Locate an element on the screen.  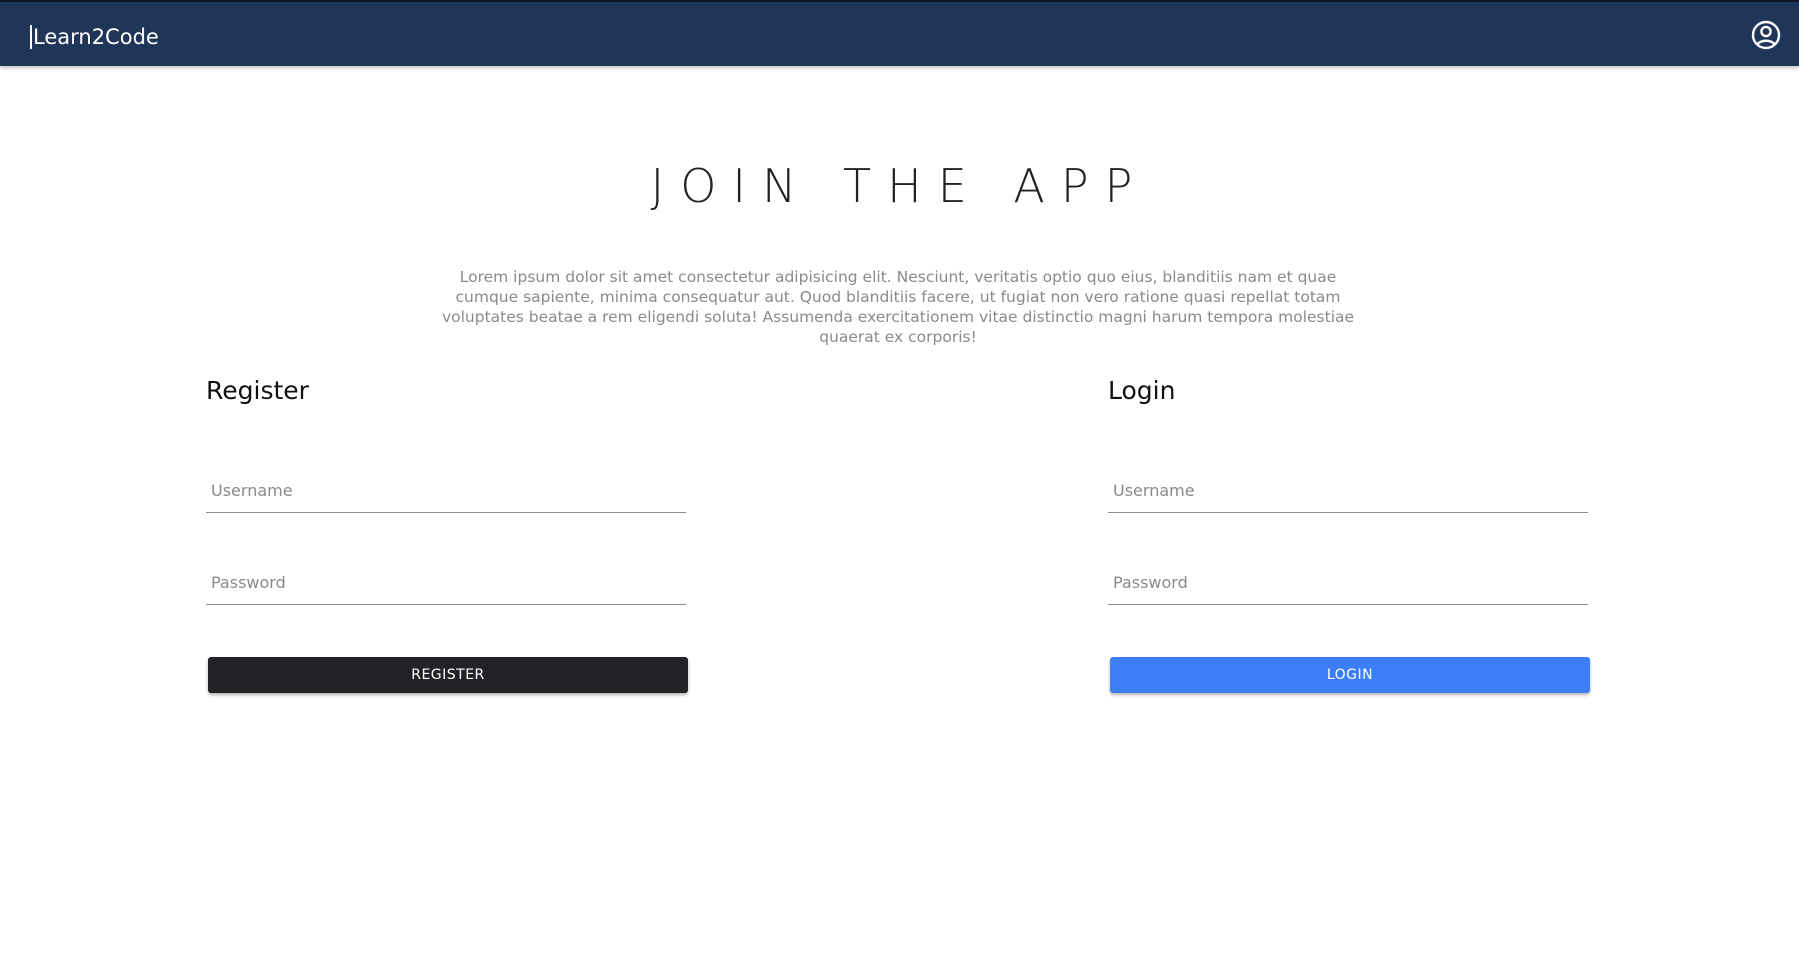
register-title: Register is located at coordinates (257, 390).